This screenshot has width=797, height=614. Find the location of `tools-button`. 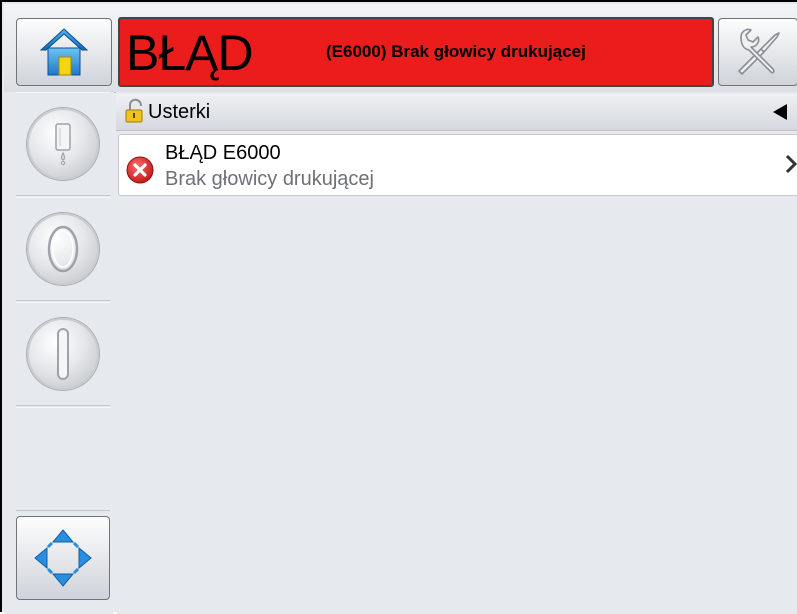

tools-button is located at coordinates (757, 52).